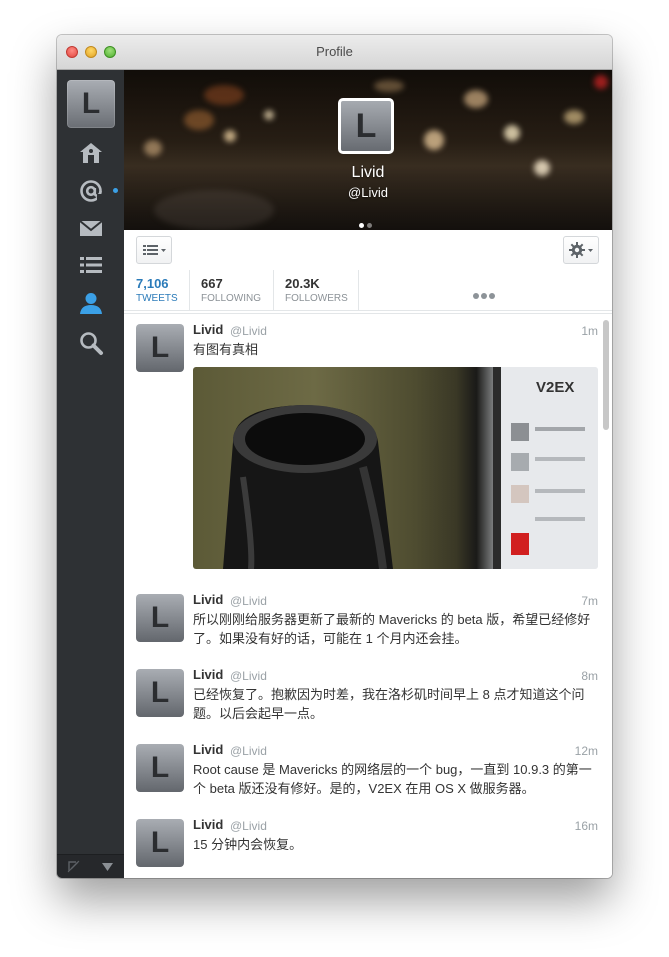  I want to click on tweet-media-image: V2EX, so click(395, 468).